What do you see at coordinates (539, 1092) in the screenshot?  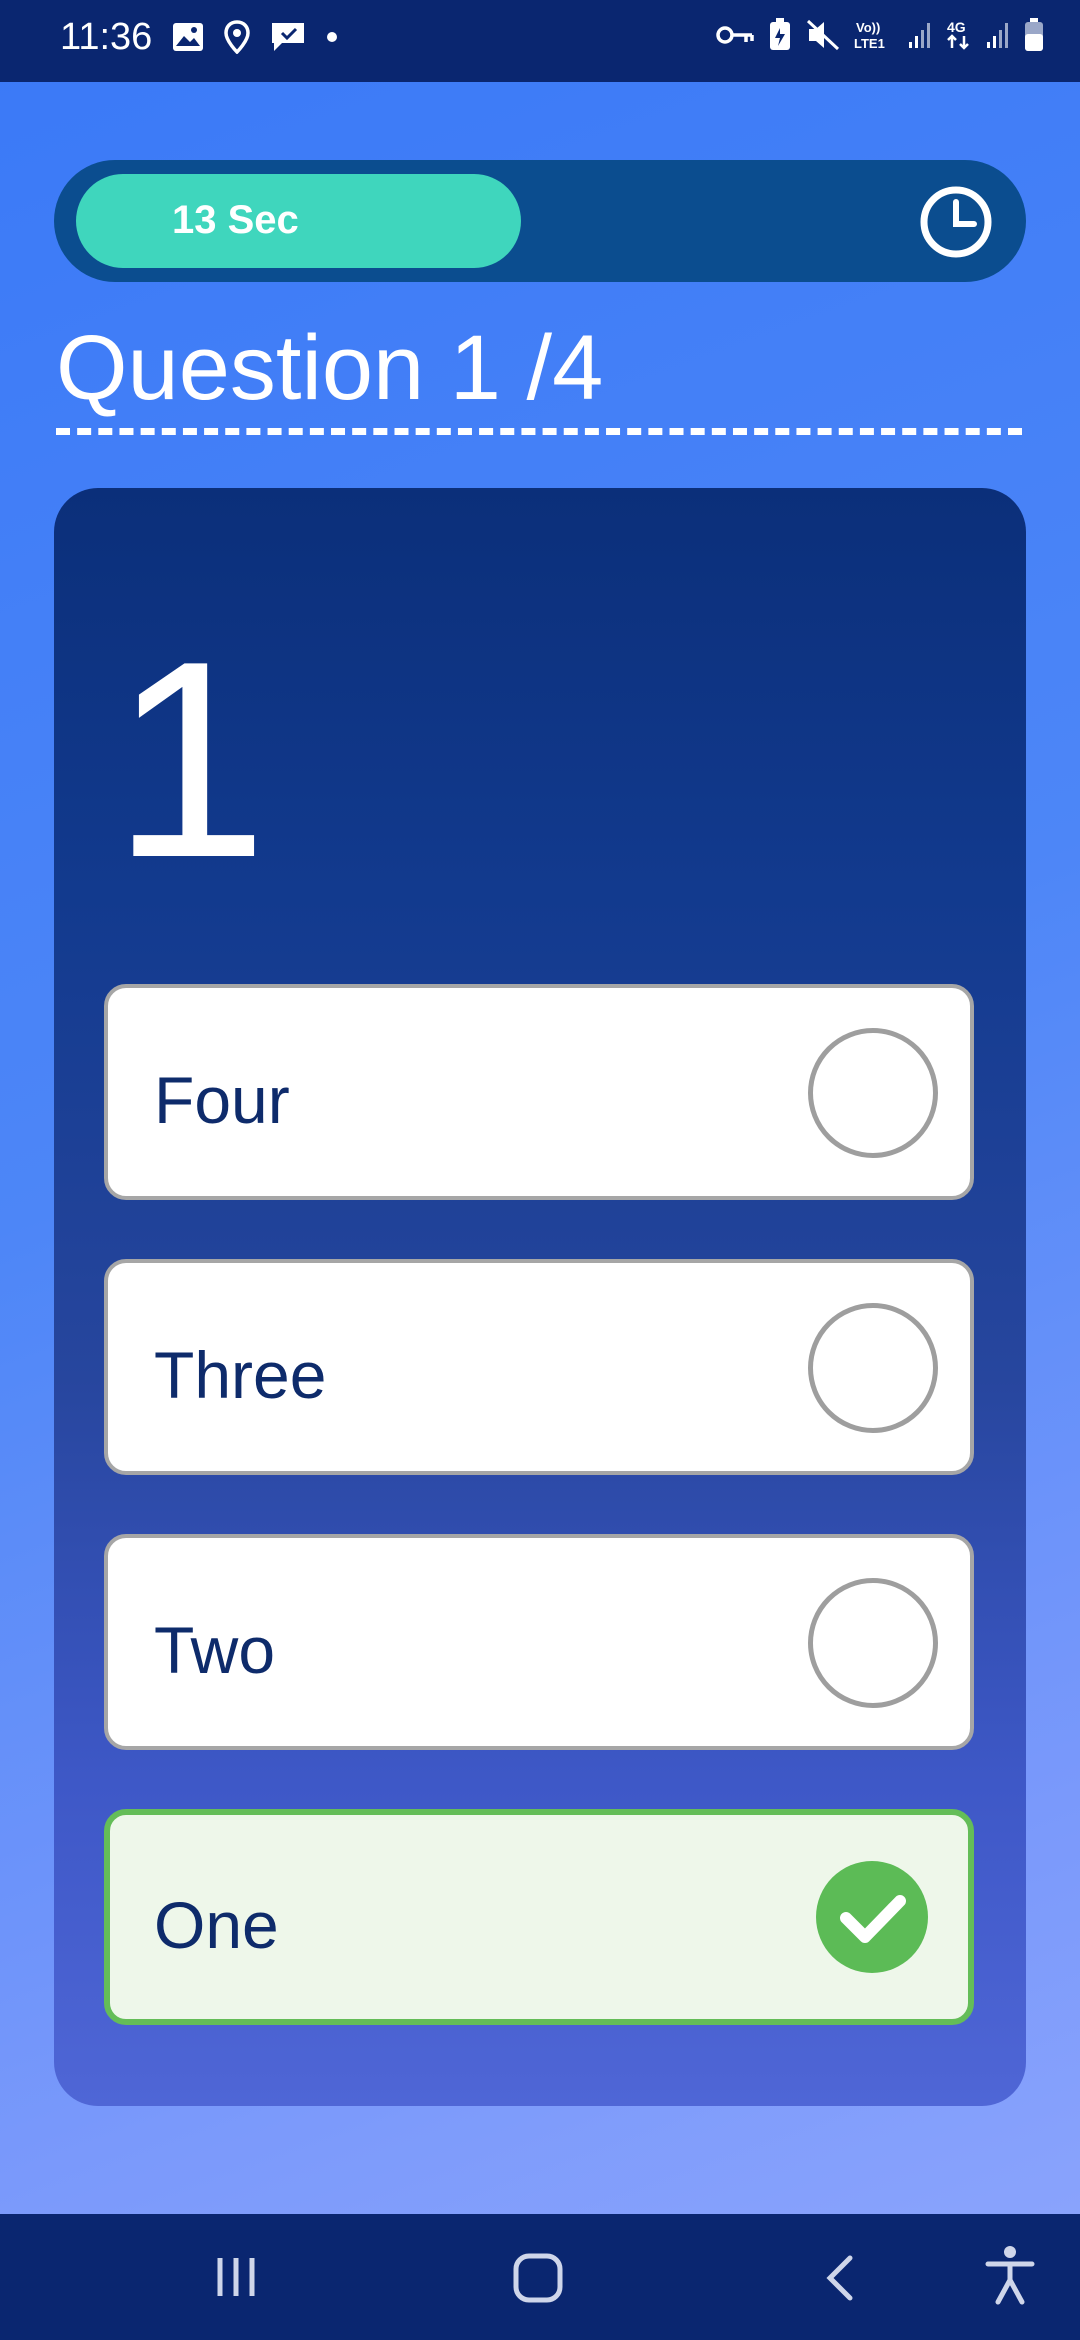 I see `option-four: Four` at bounding box center [539, 1092].